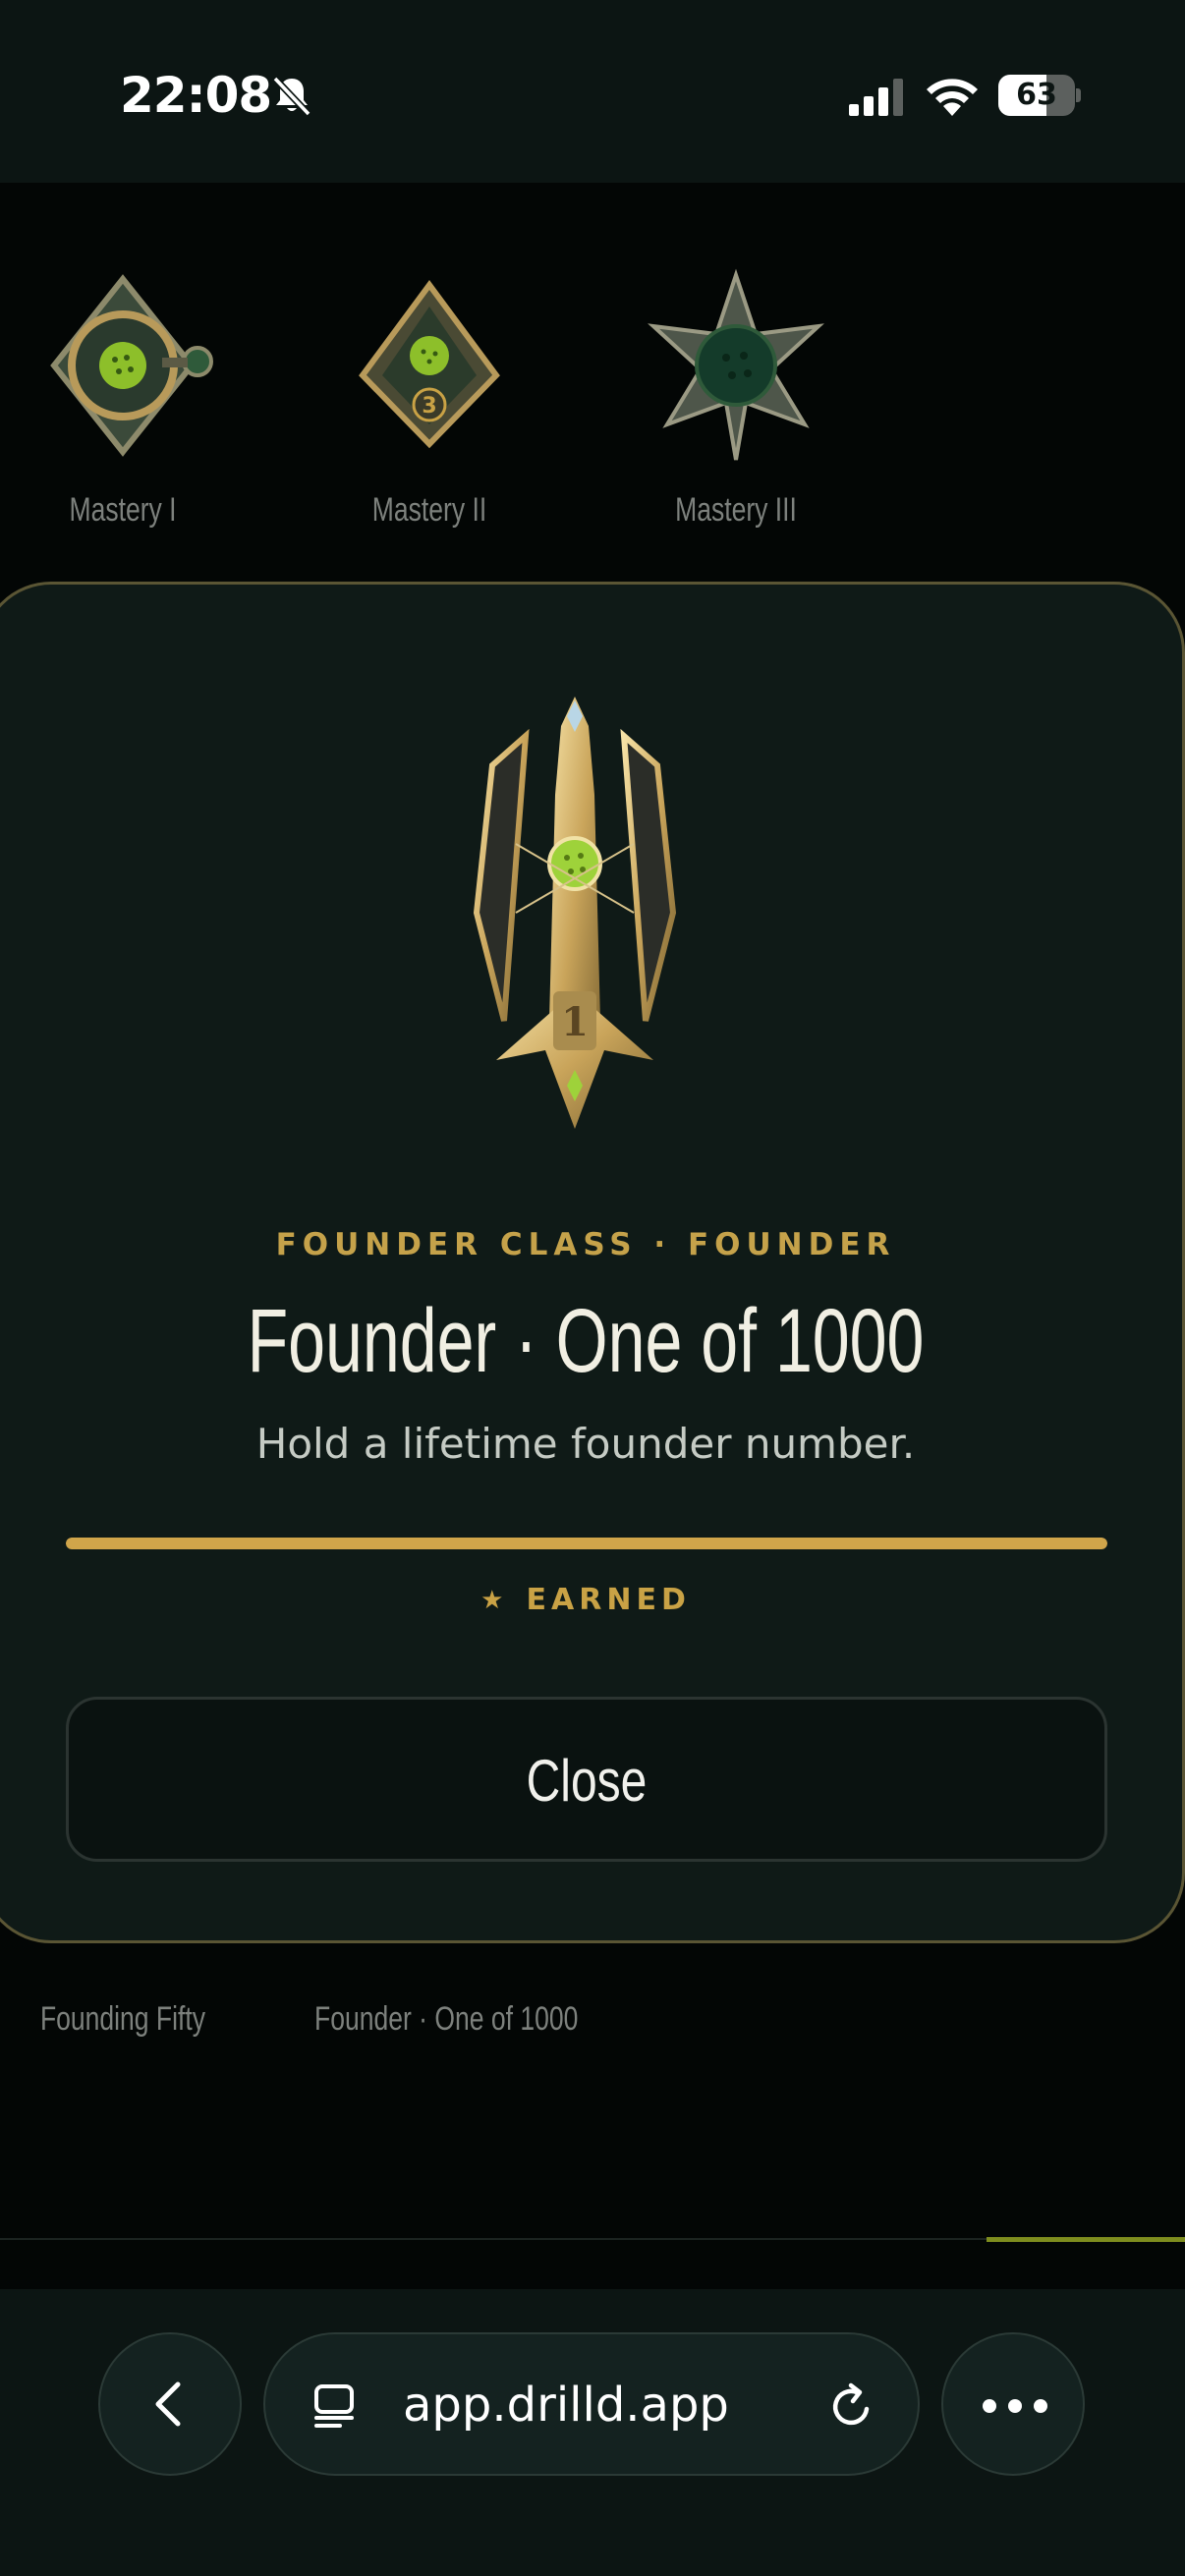 This screenshot has width=1185, height=2576. Describe the element at coordinates (429, 510) in the screenshot. I see `badge-label: Mastery II` at that location.